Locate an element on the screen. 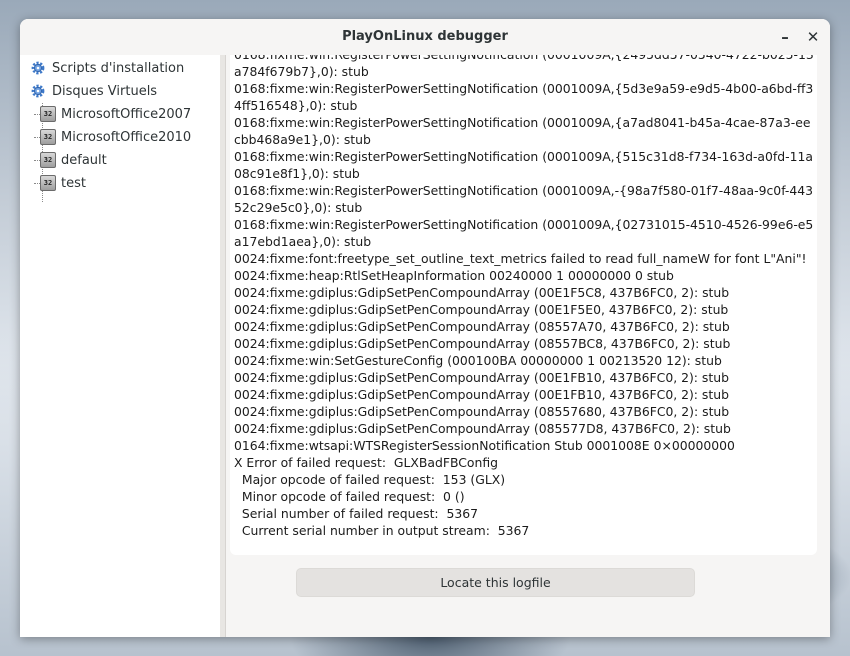  sidebar-item-office2007: 32 MicrosoftOffice2007 is located at coordinates (115, 114).